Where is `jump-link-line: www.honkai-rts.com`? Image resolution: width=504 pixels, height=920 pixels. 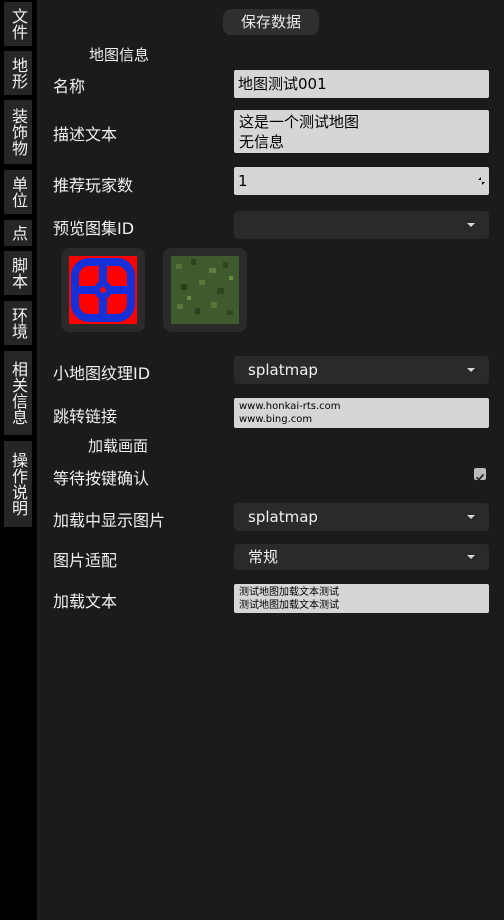
jump-link-line: www.honkai-rts.com is located at coordinates (290, 406).